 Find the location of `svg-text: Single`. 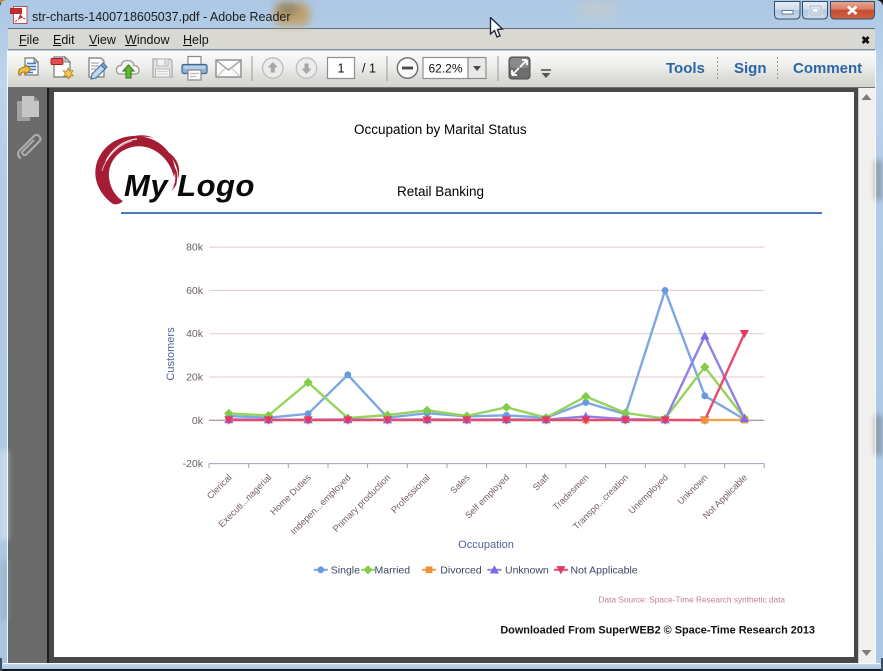

svg-text: Single is located at coordinates (345, 571).